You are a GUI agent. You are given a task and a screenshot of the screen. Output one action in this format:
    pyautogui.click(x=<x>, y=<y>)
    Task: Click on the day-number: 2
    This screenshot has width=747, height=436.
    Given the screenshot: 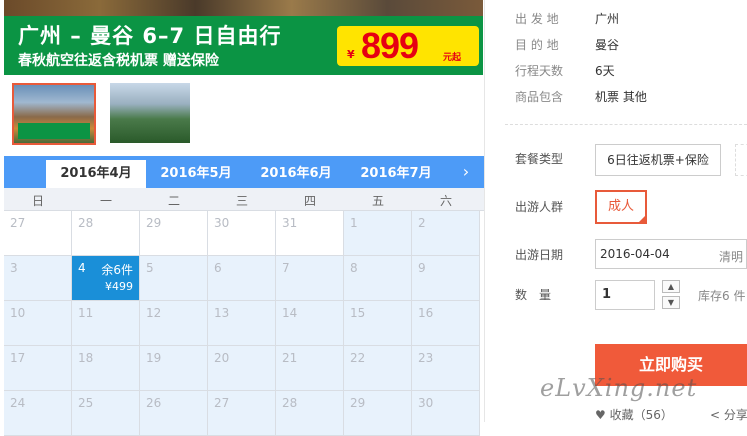 What is the action you would take?
    pyautogui.click(x=422, y=223)
    